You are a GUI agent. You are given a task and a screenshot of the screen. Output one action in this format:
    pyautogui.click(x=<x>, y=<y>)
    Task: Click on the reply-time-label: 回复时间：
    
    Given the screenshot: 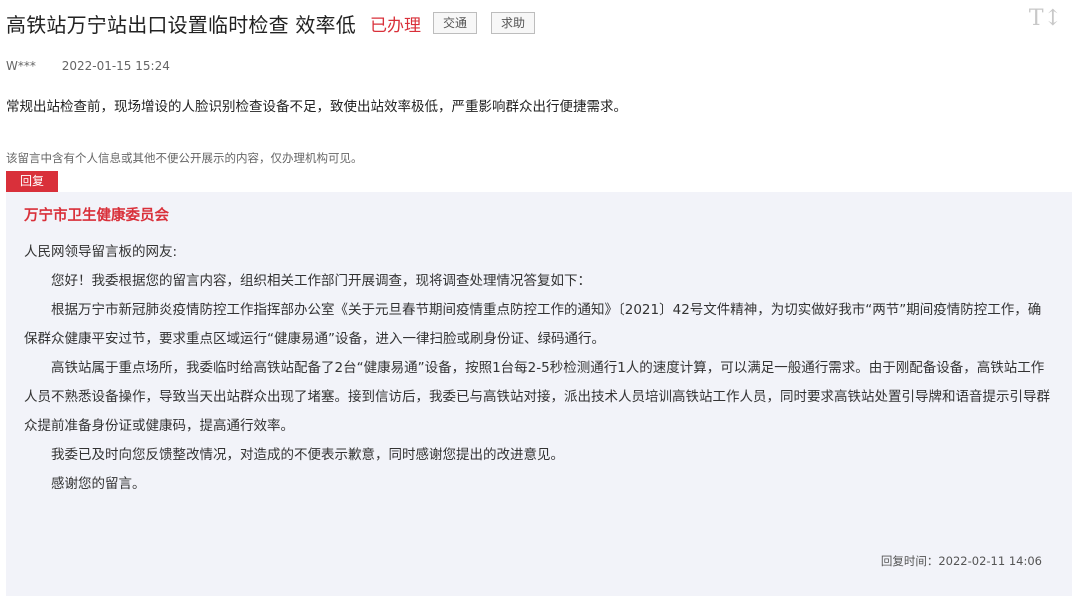 What is the action you would take?
    pyautogui.click(x=909, y=561)
    